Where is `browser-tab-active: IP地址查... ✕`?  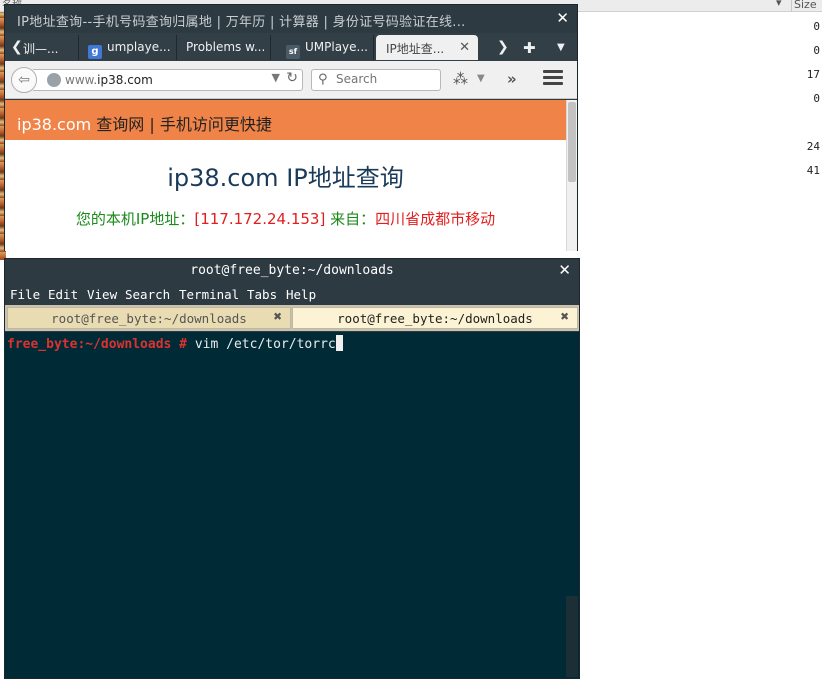
browser-tab-active: IP地址查... ✕ is located at coordinates (427, 47).